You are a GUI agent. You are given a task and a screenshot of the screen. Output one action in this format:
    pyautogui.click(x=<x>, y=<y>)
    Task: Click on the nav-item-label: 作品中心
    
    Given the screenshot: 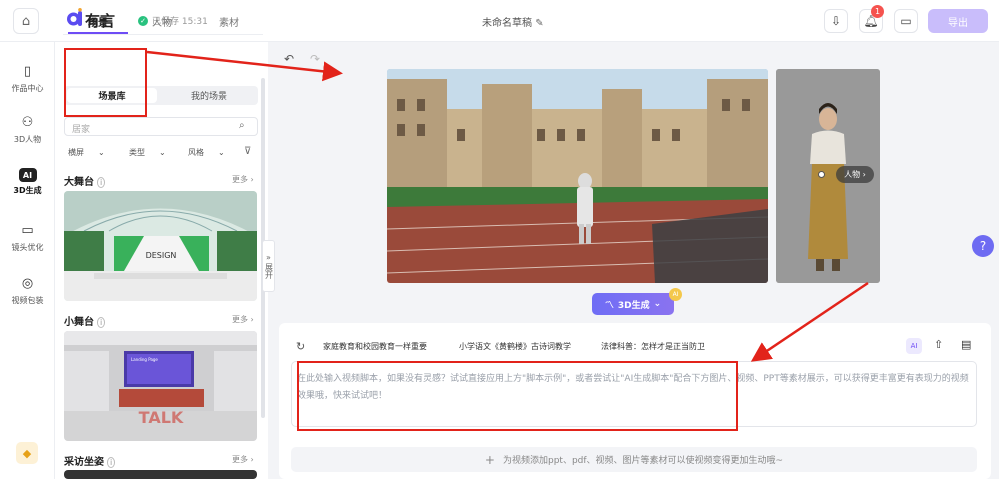 What is the action you would take?
    pyautogui.click(x=27, y=88)
    